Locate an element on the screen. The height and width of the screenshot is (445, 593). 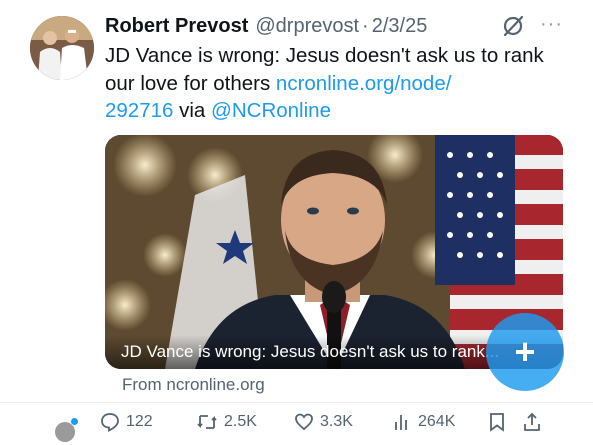
repost-icon is located at coordinates (207, 422).